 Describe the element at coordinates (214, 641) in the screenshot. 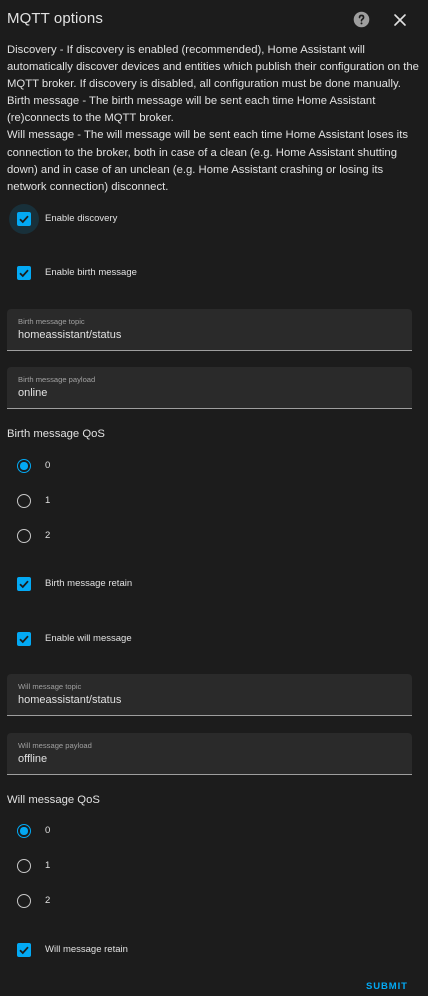

I see `enable-will-row: Enable will message` at that location.